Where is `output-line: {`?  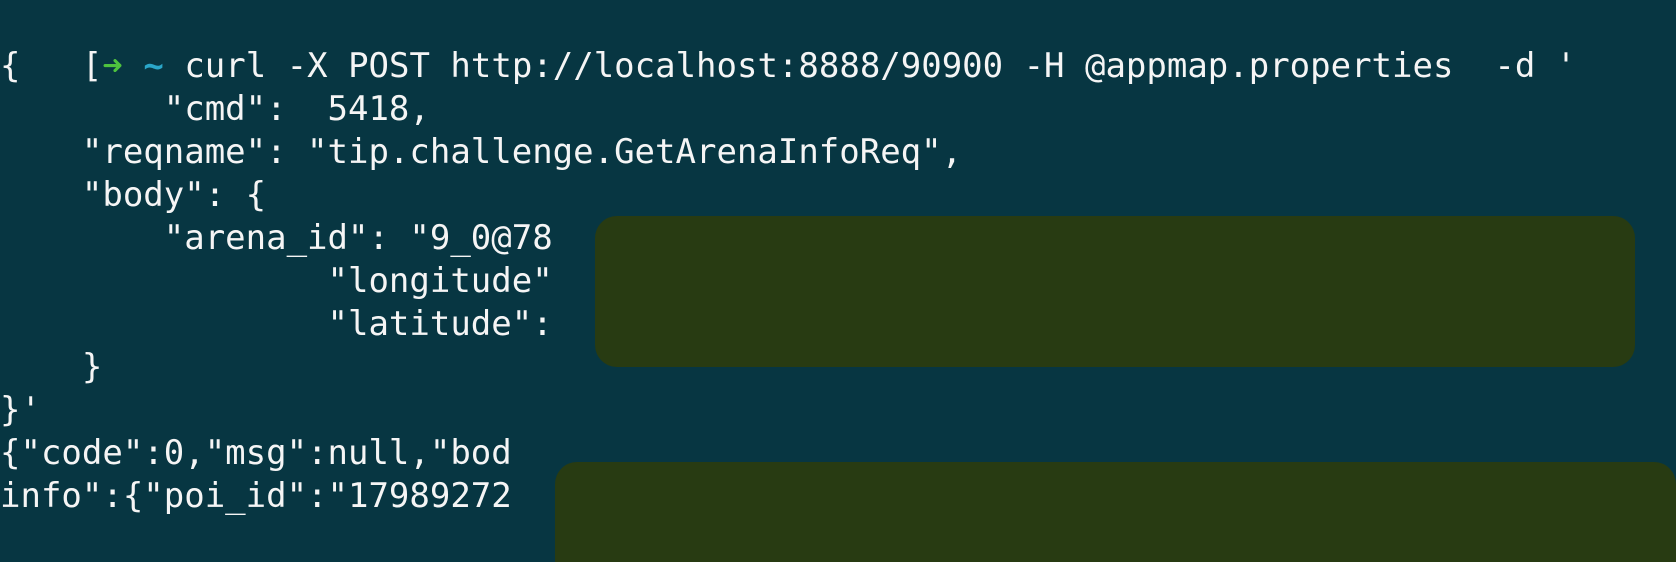
output-line: { is located at coordinates (10, 66).